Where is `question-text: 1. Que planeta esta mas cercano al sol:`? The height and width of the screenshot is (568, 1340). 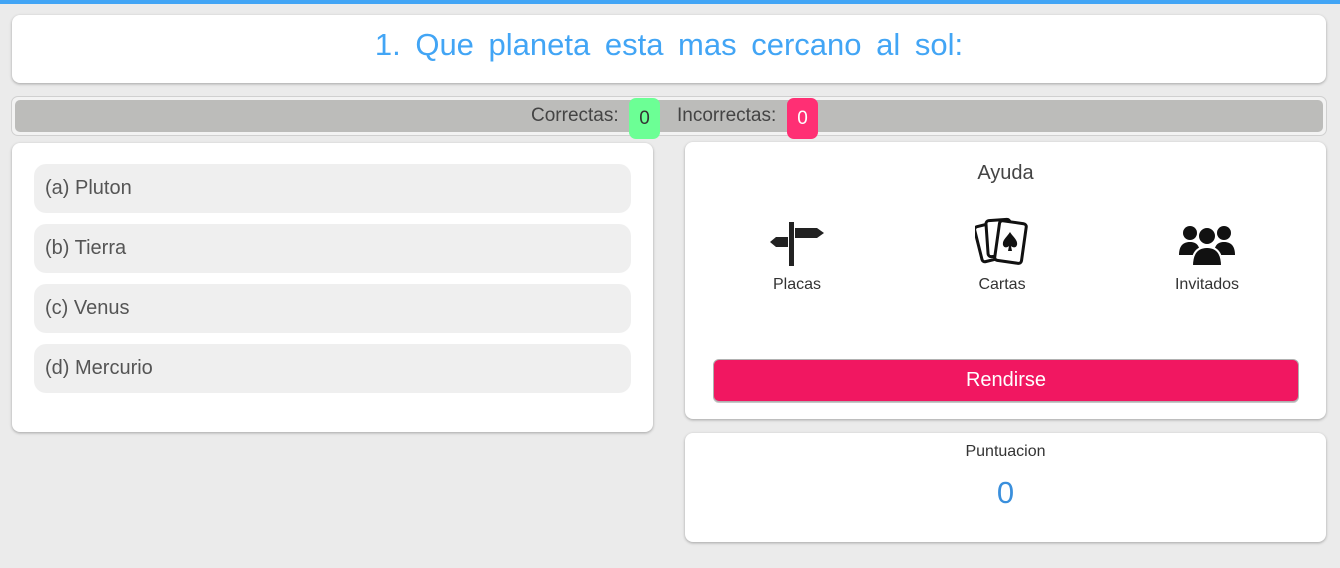 question-text: 1. Que planeta esta mas cercano al sol: is located at coordinates (669, 44).